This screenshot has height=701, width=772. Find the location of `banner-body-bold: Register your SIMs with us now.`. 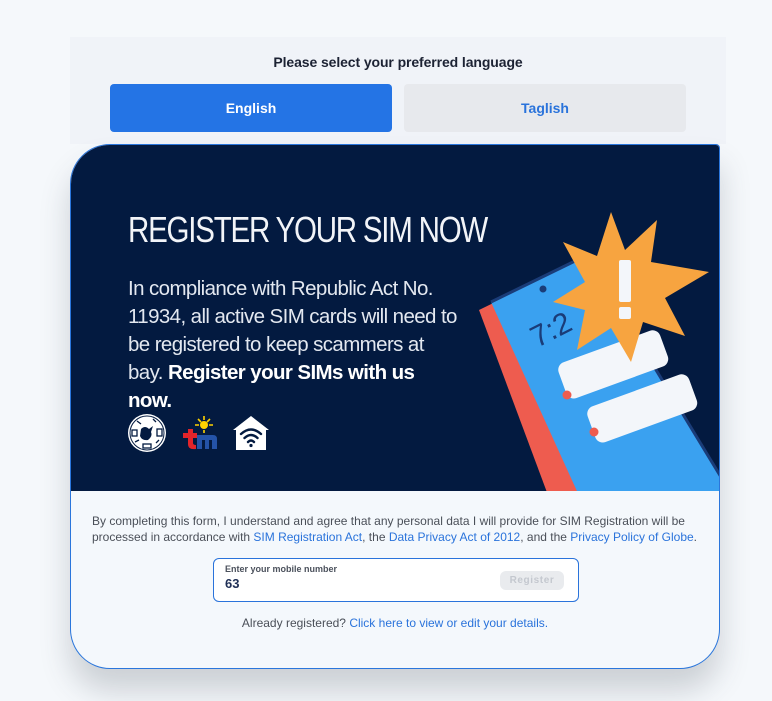

banner-body-bold: Register your SIMs with us now. is located at coordinates (271, 386).